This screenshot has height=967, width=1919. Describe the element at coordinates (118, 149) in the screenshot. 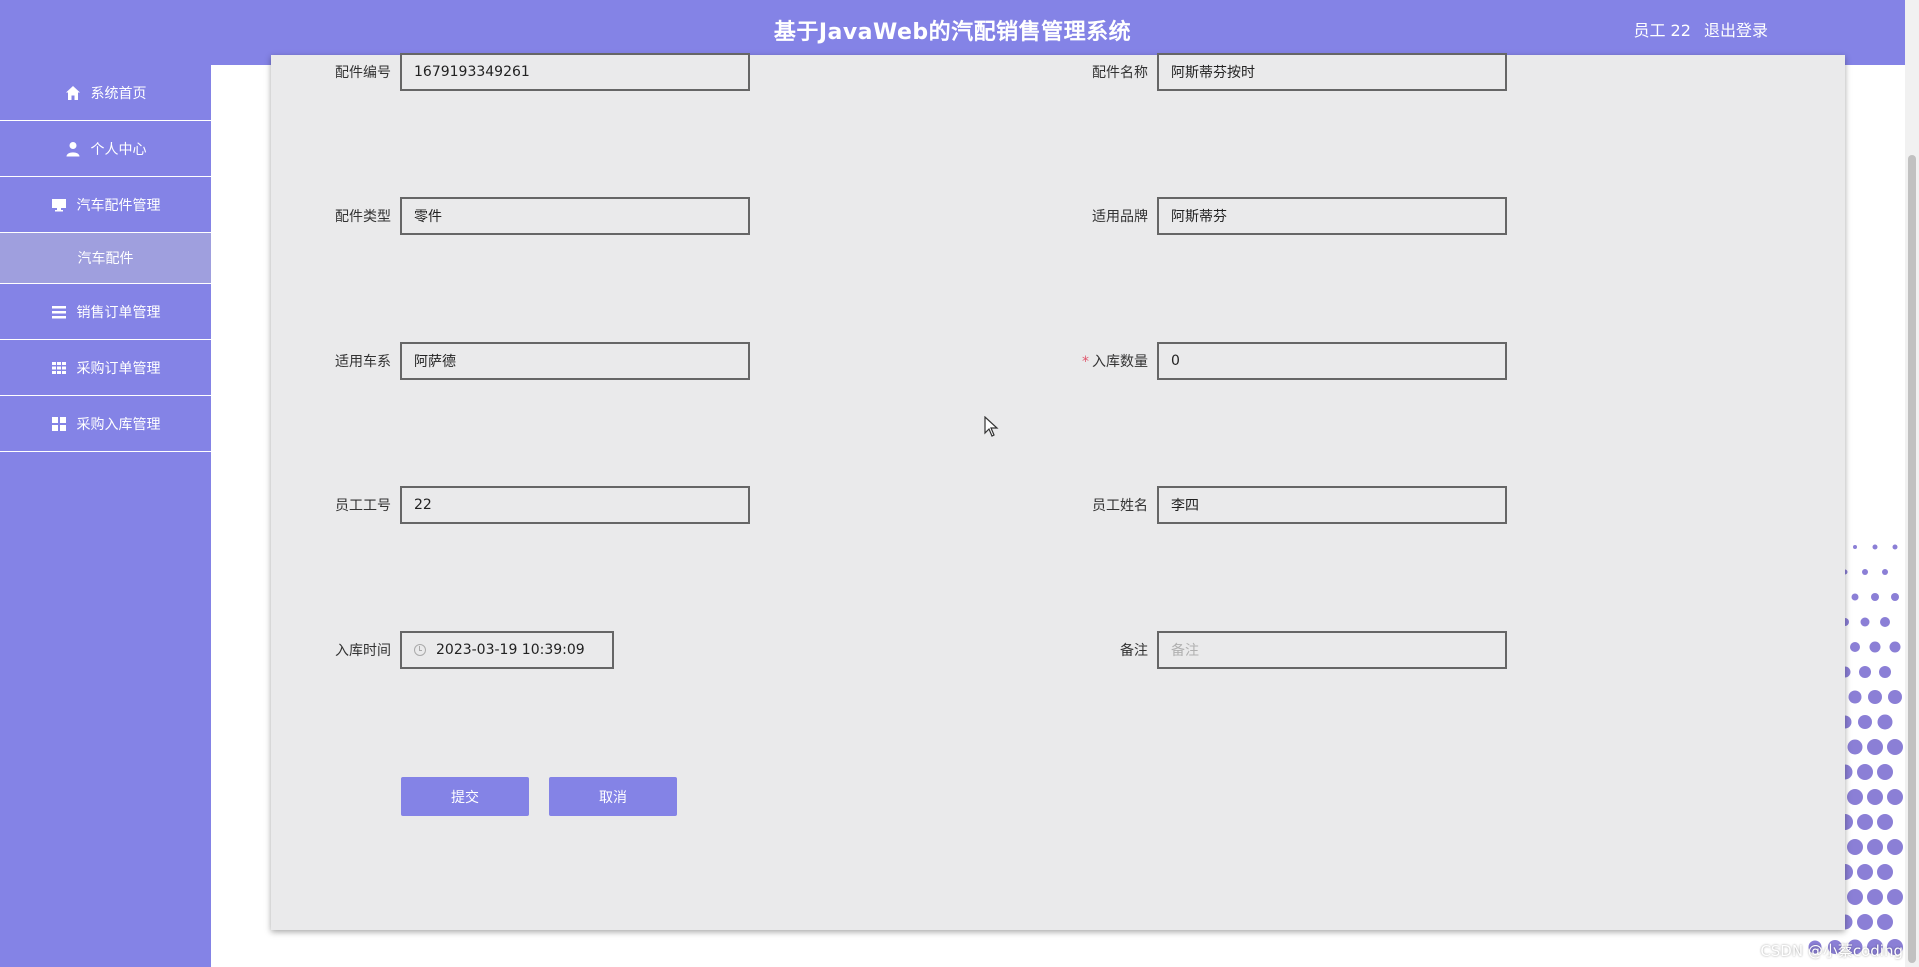

I see `sidebar-item-label: 个人中心` at that location.